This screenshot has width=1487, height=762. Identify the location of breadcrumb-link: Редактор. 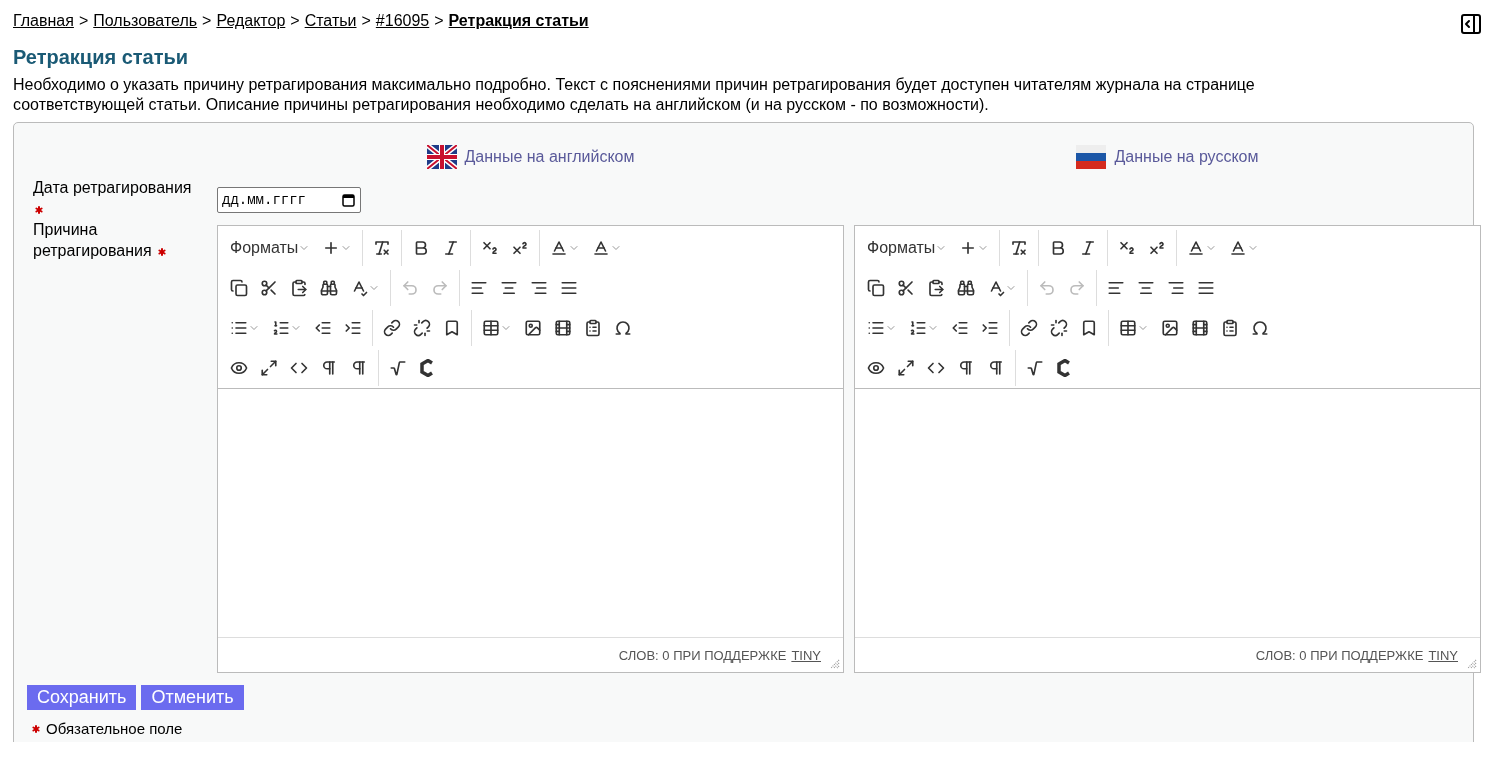
(251, 21).